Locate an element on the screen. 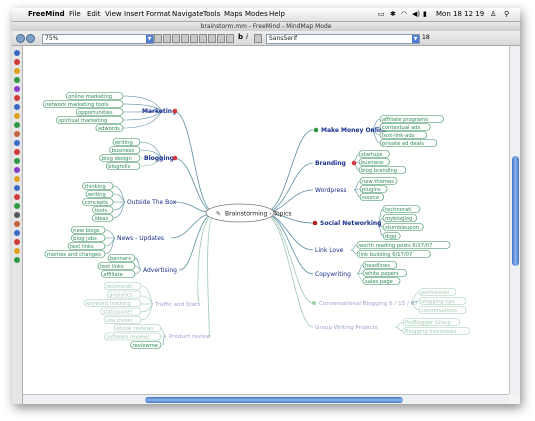 This screenshot has width=535, height=421. leaf-node: concepts is located at coordinates (98, 202).